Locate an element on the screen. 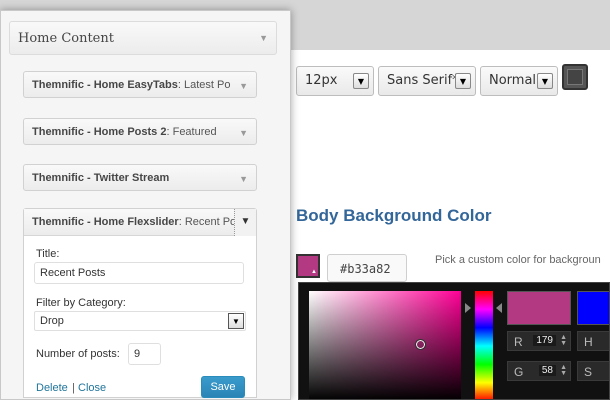  green-value: 58 is located at coordinates (547, 370).